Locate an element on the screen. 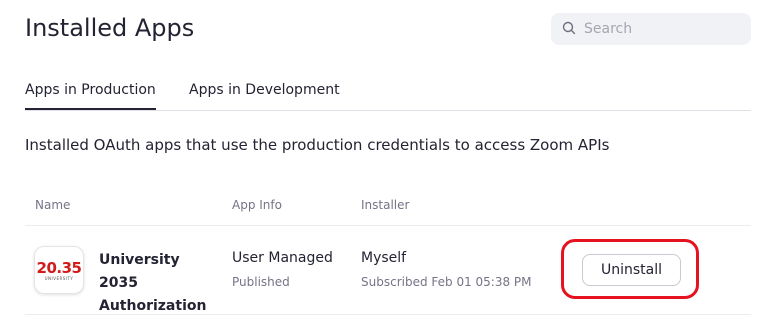 Image resolution: width=762 pixels, height=326 pixels. table-header-divider is located at coordinates (388, 225).